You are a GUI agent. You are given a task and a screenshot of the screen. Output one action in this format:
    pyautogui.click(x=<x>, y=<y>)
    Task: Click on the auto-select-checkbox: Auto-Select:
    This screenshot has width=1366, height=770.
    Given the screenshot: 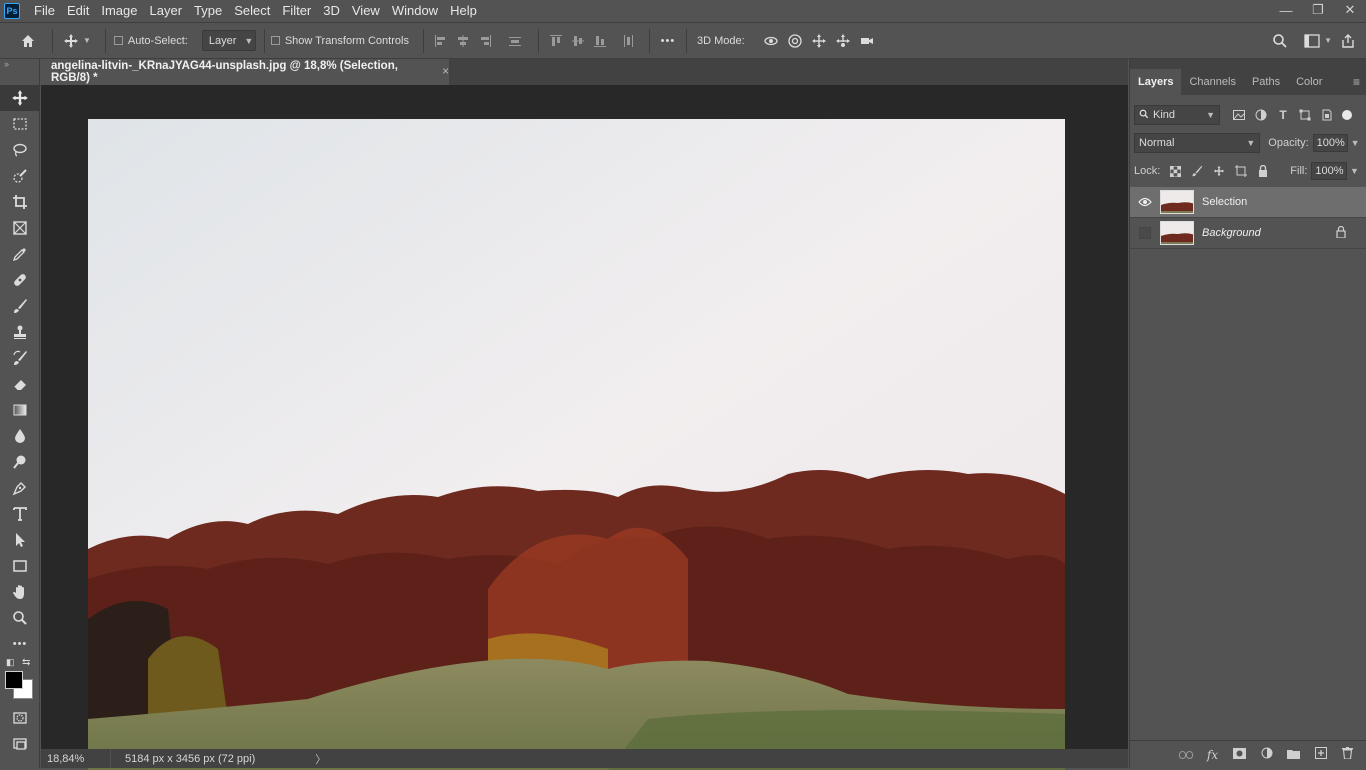 What is the action you would take?
    pyautogui.click(x=150, y=41)
    